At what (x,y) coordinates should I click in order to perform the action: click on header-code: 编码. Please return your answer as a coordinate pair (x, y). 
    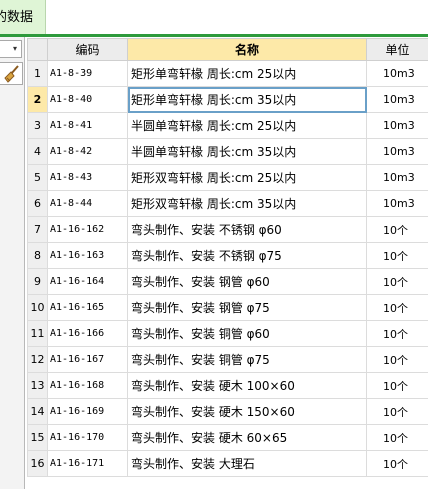
    Looking at the image, I should click on (87, 49).